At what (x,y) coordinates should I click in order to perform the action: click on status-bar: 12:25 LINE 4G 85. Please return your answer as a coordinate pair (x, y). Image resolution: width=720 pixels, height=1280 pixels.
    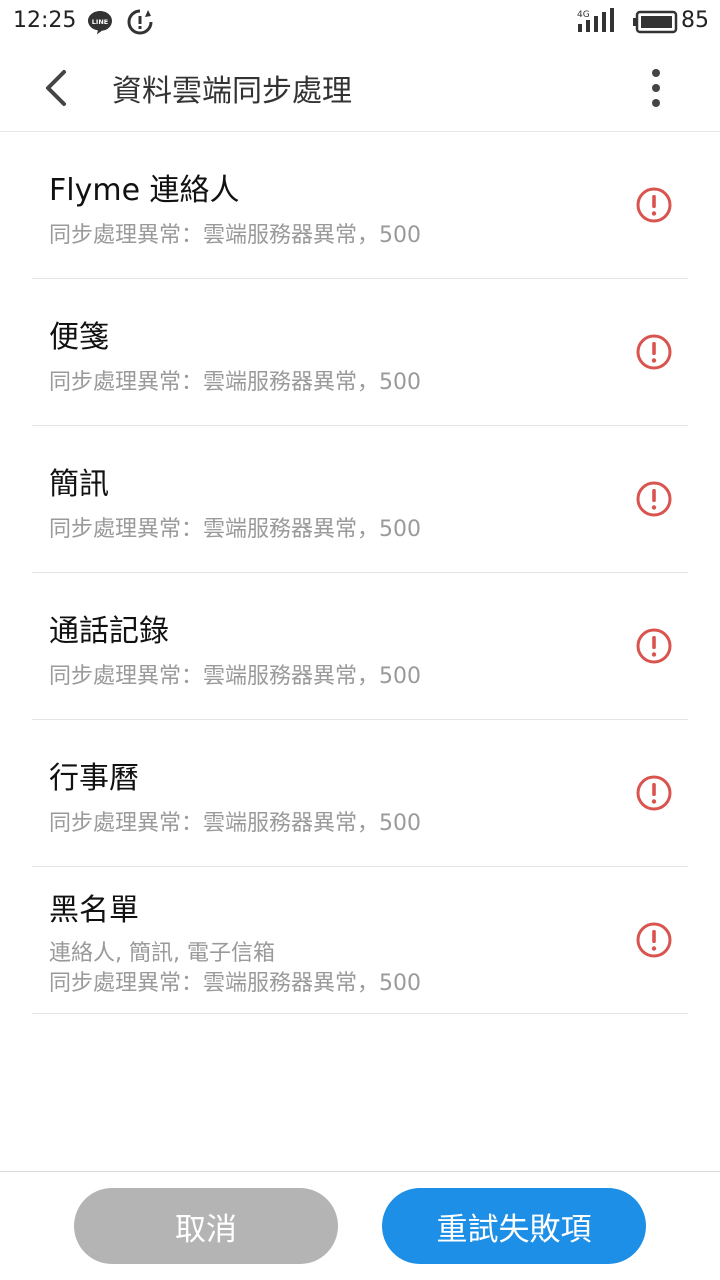
    Looking at the image, I should click on (360, 22).